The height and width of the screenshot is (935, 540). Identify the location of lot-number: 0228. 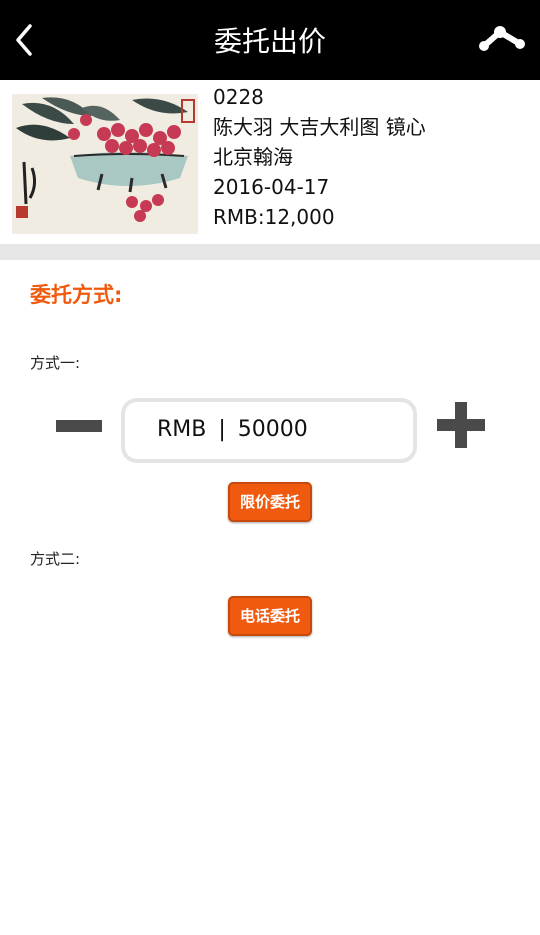
(238, 97).